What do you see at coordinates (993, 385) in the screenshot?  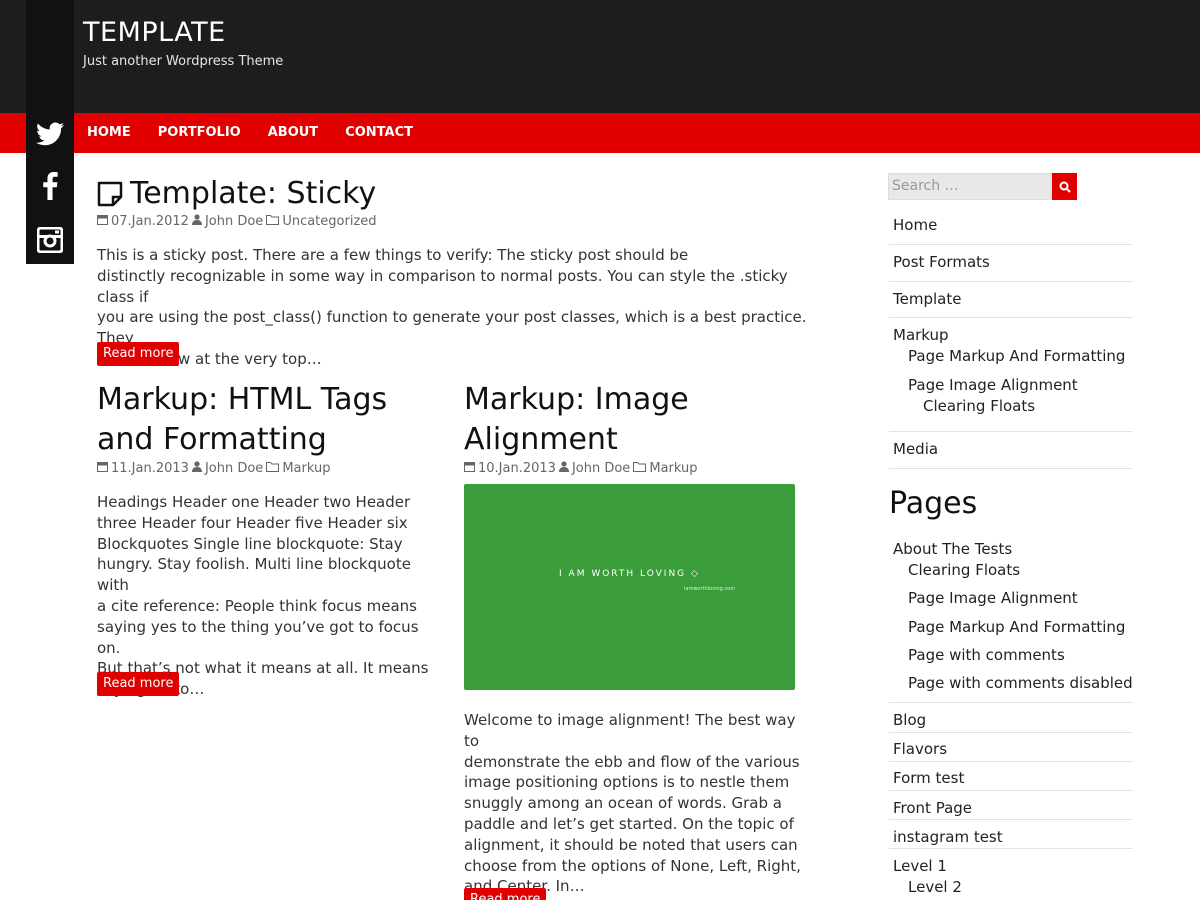 I see `sidebar-item-page-image-alignment: Page Image Alignment` at bounding box center [993, 385].